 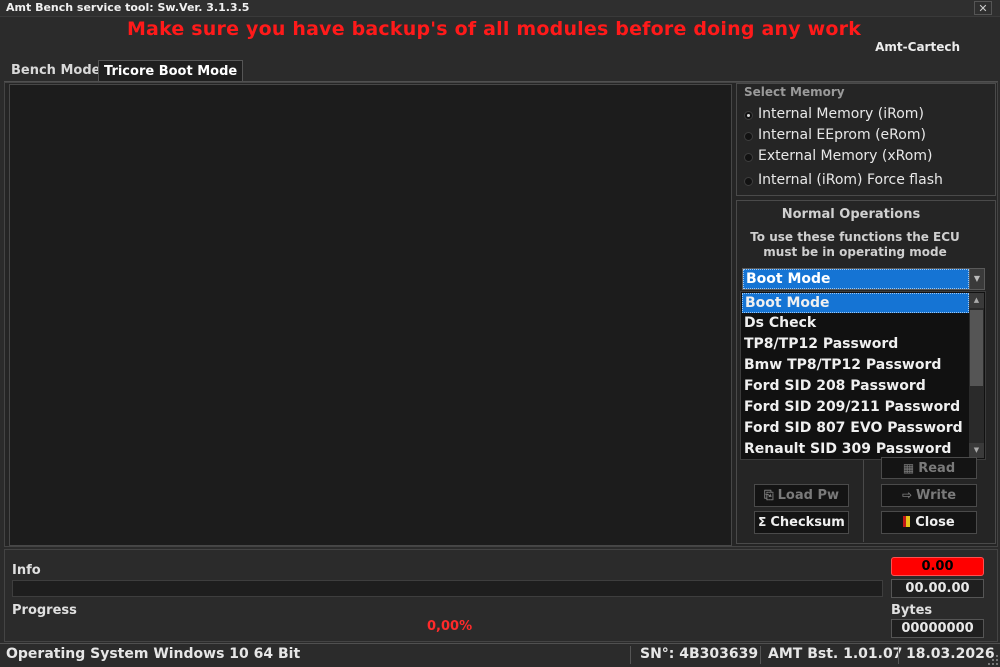 What do you see at coordinates (128, 7) in the screenshot?
I see `window-title: Amt Bench service tool: Sw.Ver. 3.1.3.5` at bounding box center [128, 7].